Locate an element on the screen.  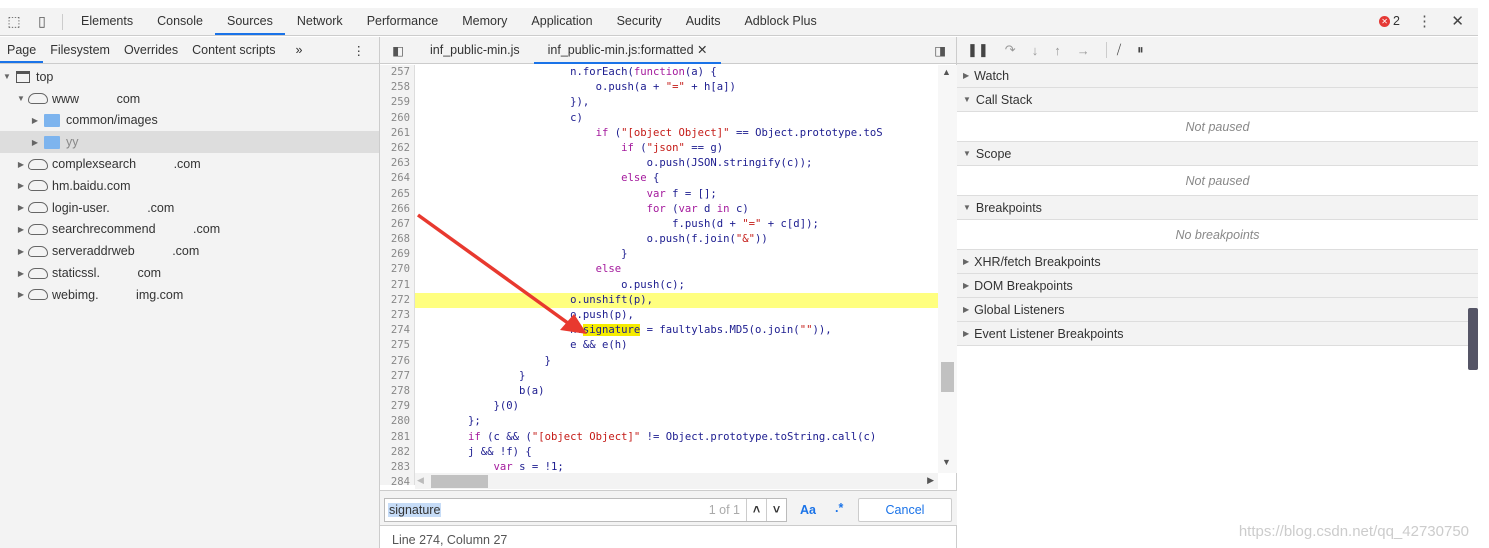
code-line: 268 o.push(f.join("&")) is located at coordinates (659, 240).